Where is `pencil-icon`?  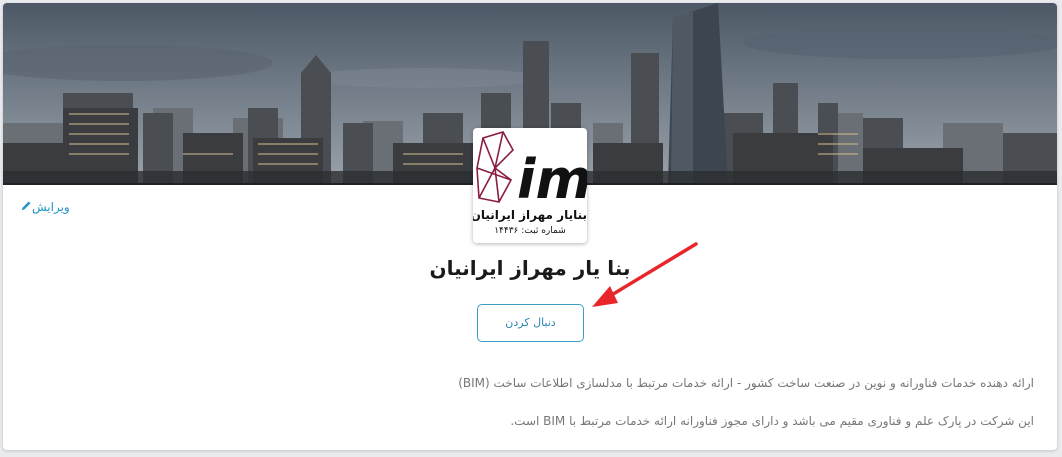 pencil-icon is located at coordinates (26, 207).